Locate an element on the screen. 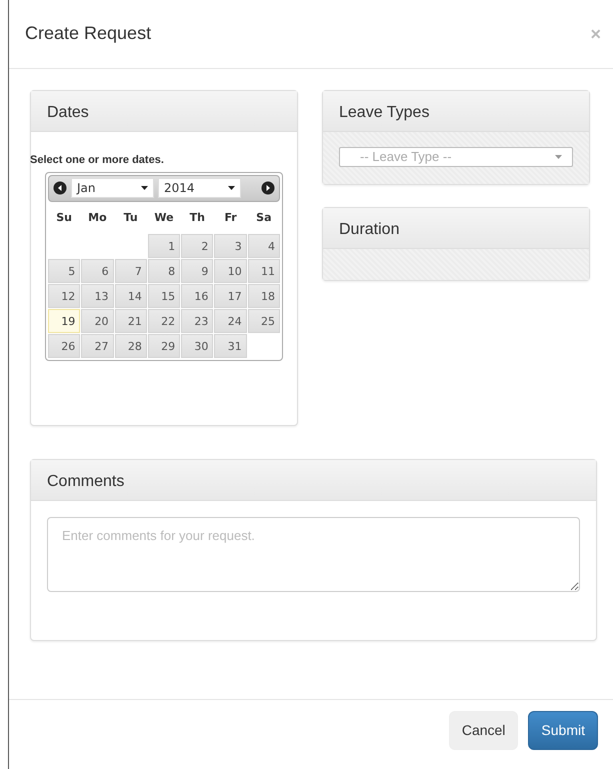 Image resolution: width=613 pixels, height=769 pixels. weekday-label: We is located at coordinates (164, 218).